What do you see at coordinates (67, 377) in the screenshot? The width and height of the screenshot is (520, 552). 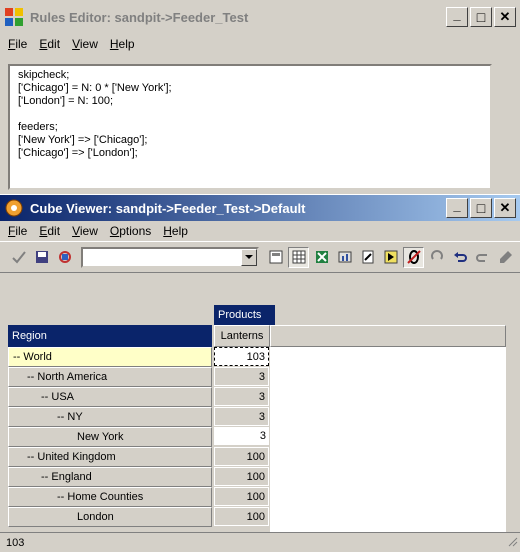 I see `row-label: -- North America` at bounding box center [67, 377].